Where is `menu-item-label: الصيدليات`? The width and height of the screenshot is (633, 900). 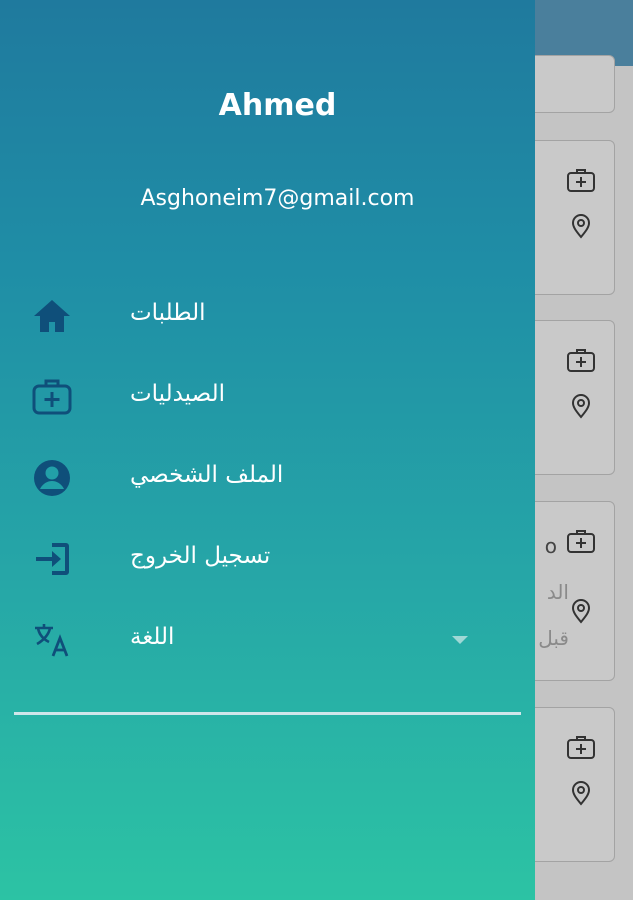
menu-item-label: الصيدليات is located at coordinates (177, 394).